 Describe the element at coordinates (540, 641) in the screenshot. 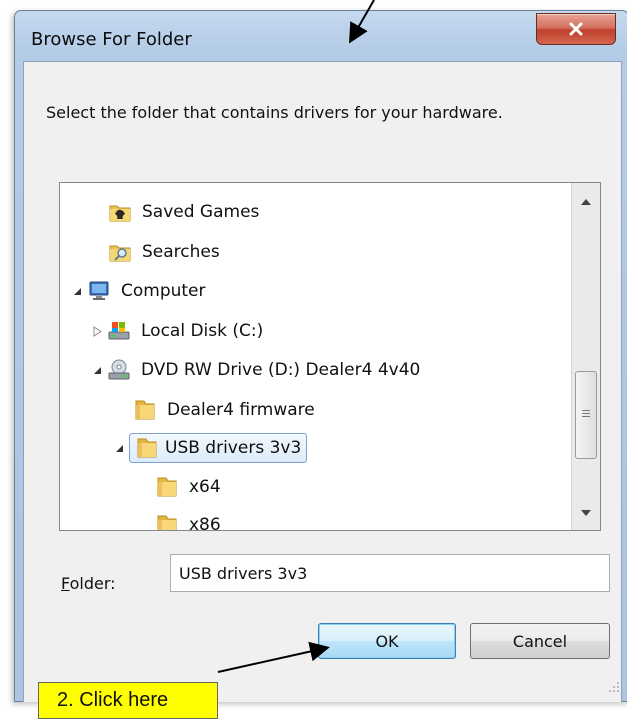

I see `cancel-button: Cancel` at that location.